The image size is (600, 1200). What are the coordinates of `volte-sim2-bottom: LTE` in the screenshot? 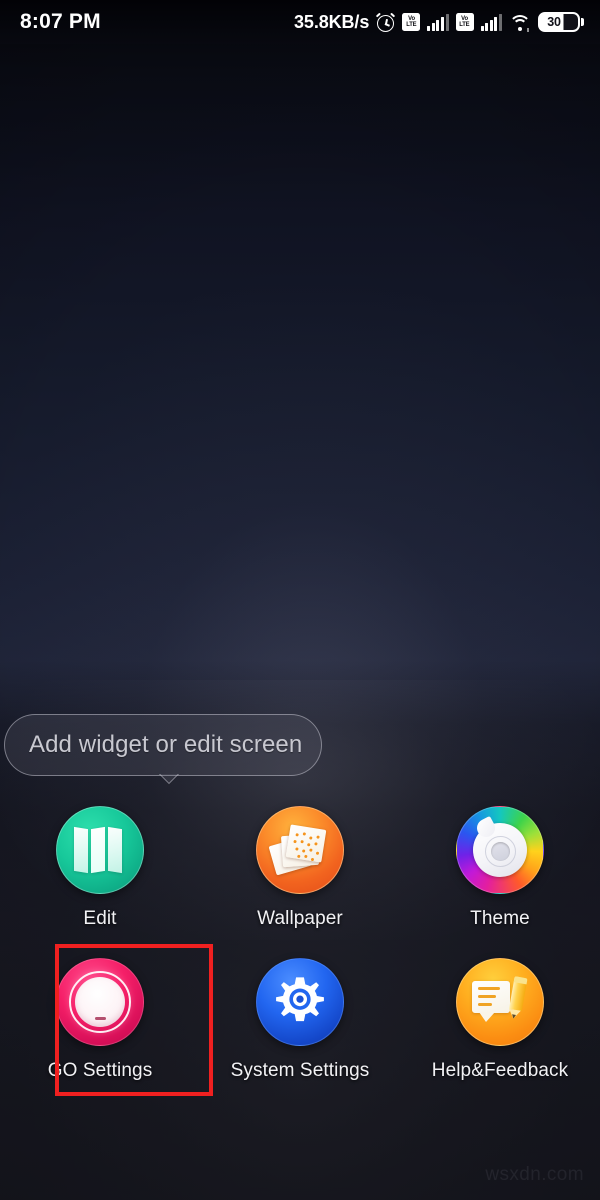 It's located at (464, 24).